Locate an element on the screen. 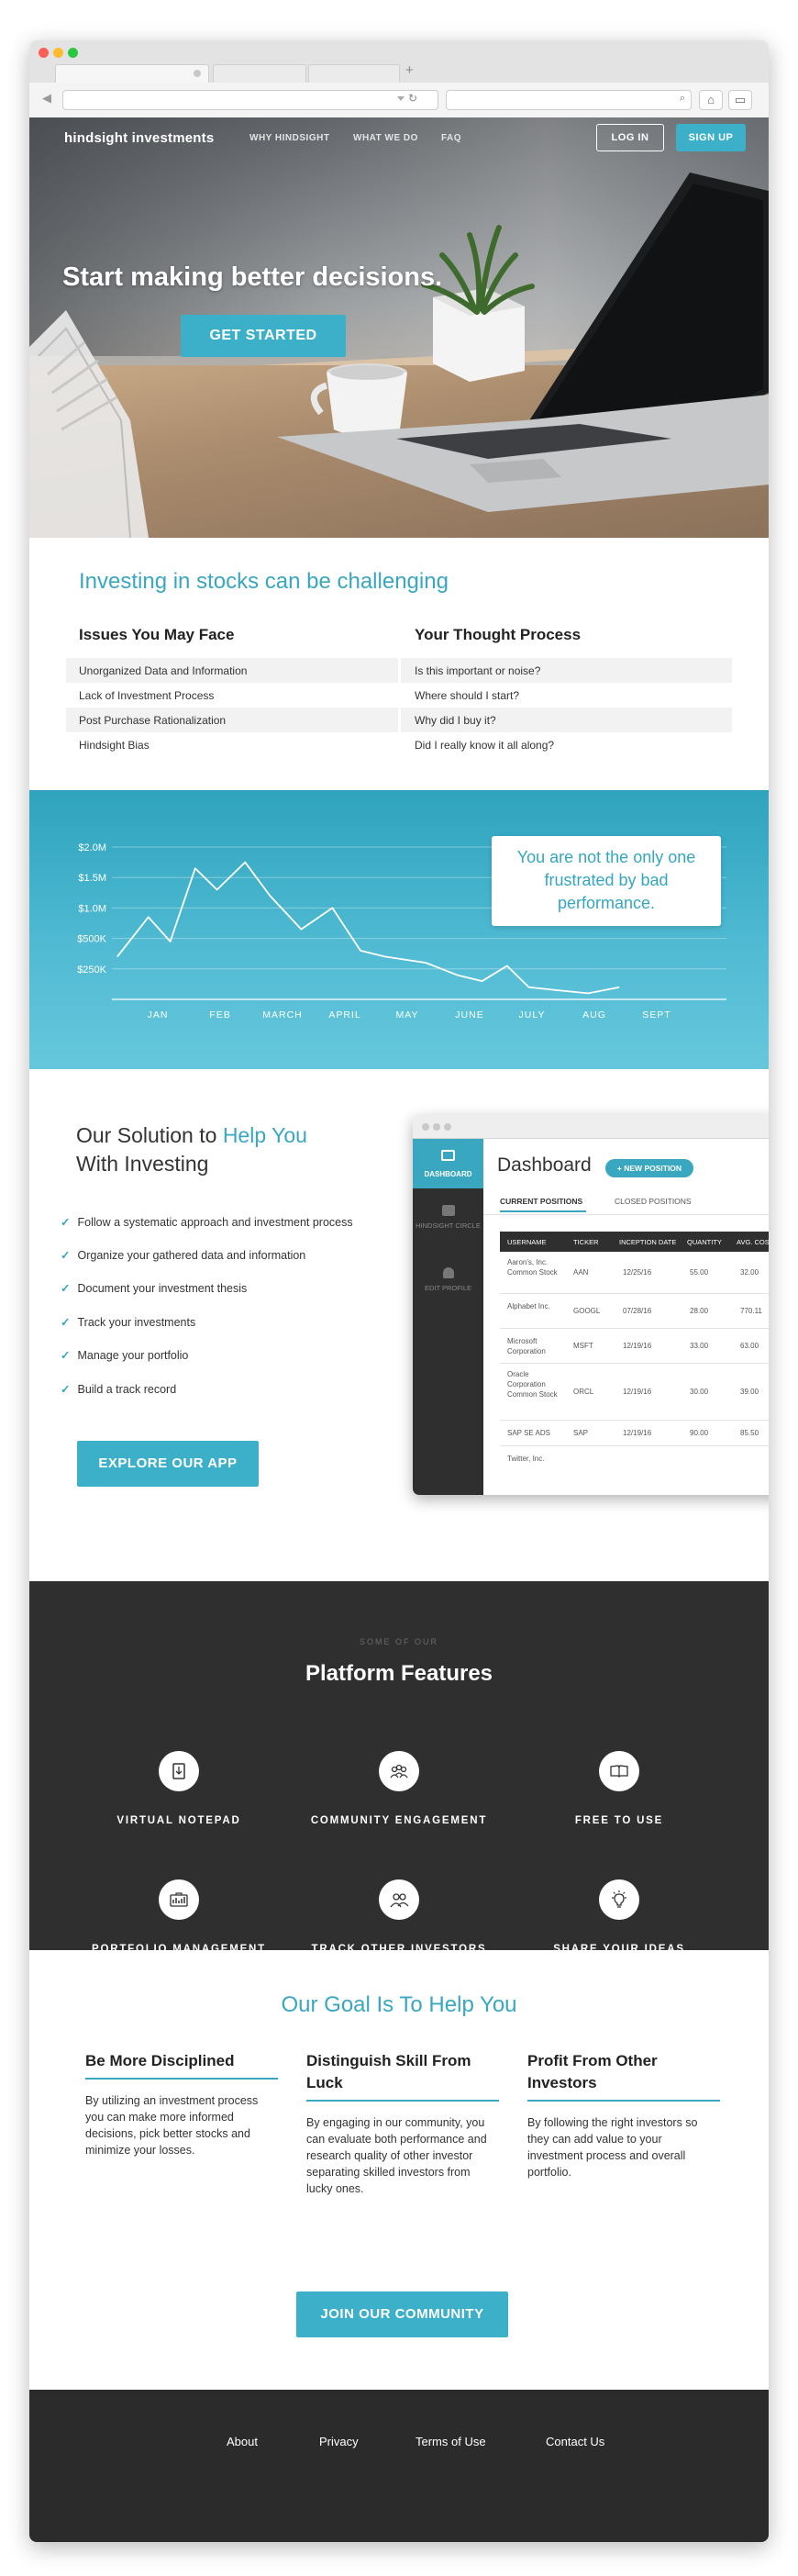  column-header: TICKER is located at coordinates (586, 1242).